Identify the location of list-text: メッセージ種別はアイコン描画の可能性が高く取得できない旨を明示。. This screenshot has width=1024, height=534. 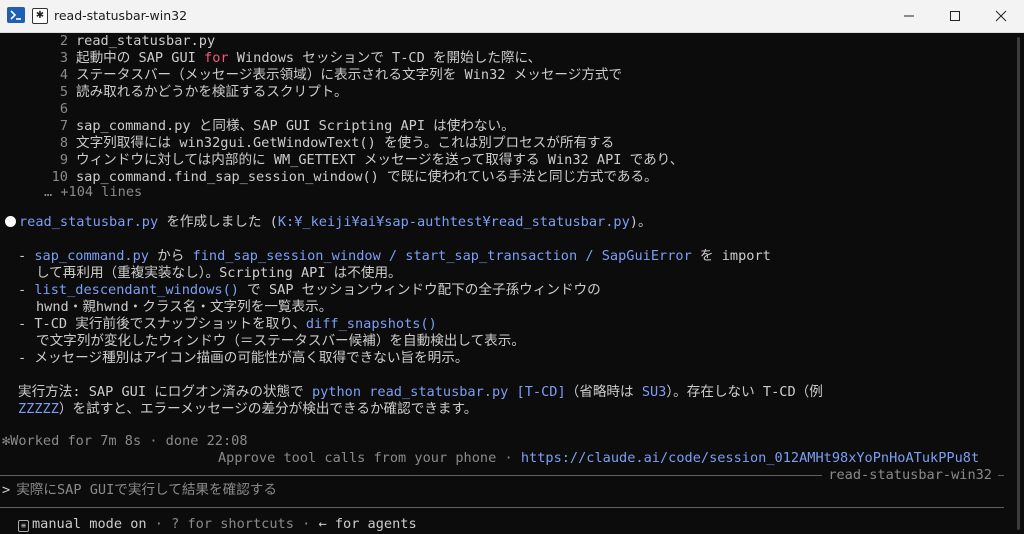
(251, 358).